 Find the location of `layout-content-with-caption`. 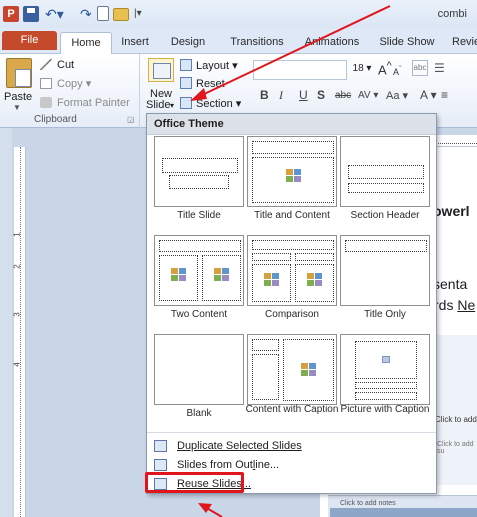

layout-content-with-caption is located at coordinates (292, 369).